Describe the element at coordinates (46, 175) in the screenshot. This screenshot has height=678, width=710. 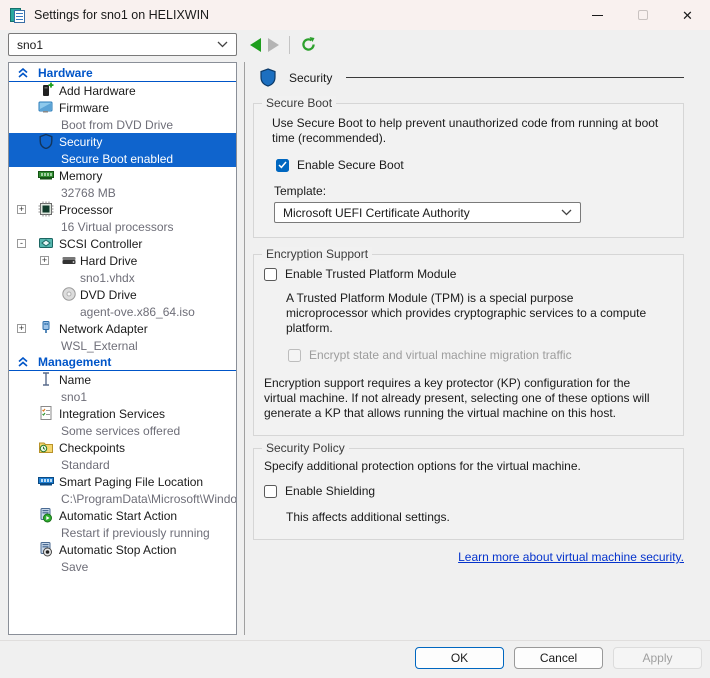
I see `memory-icon` at that location.